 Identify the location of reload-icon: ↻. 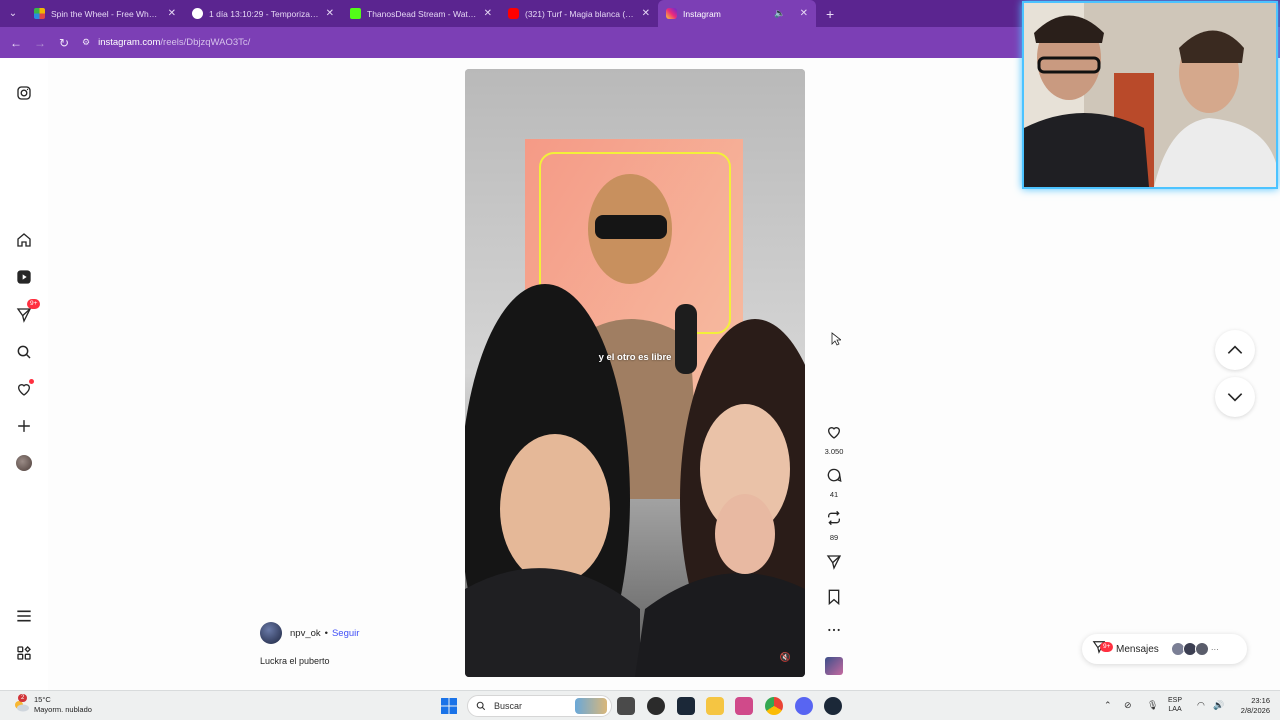
(64, 43).